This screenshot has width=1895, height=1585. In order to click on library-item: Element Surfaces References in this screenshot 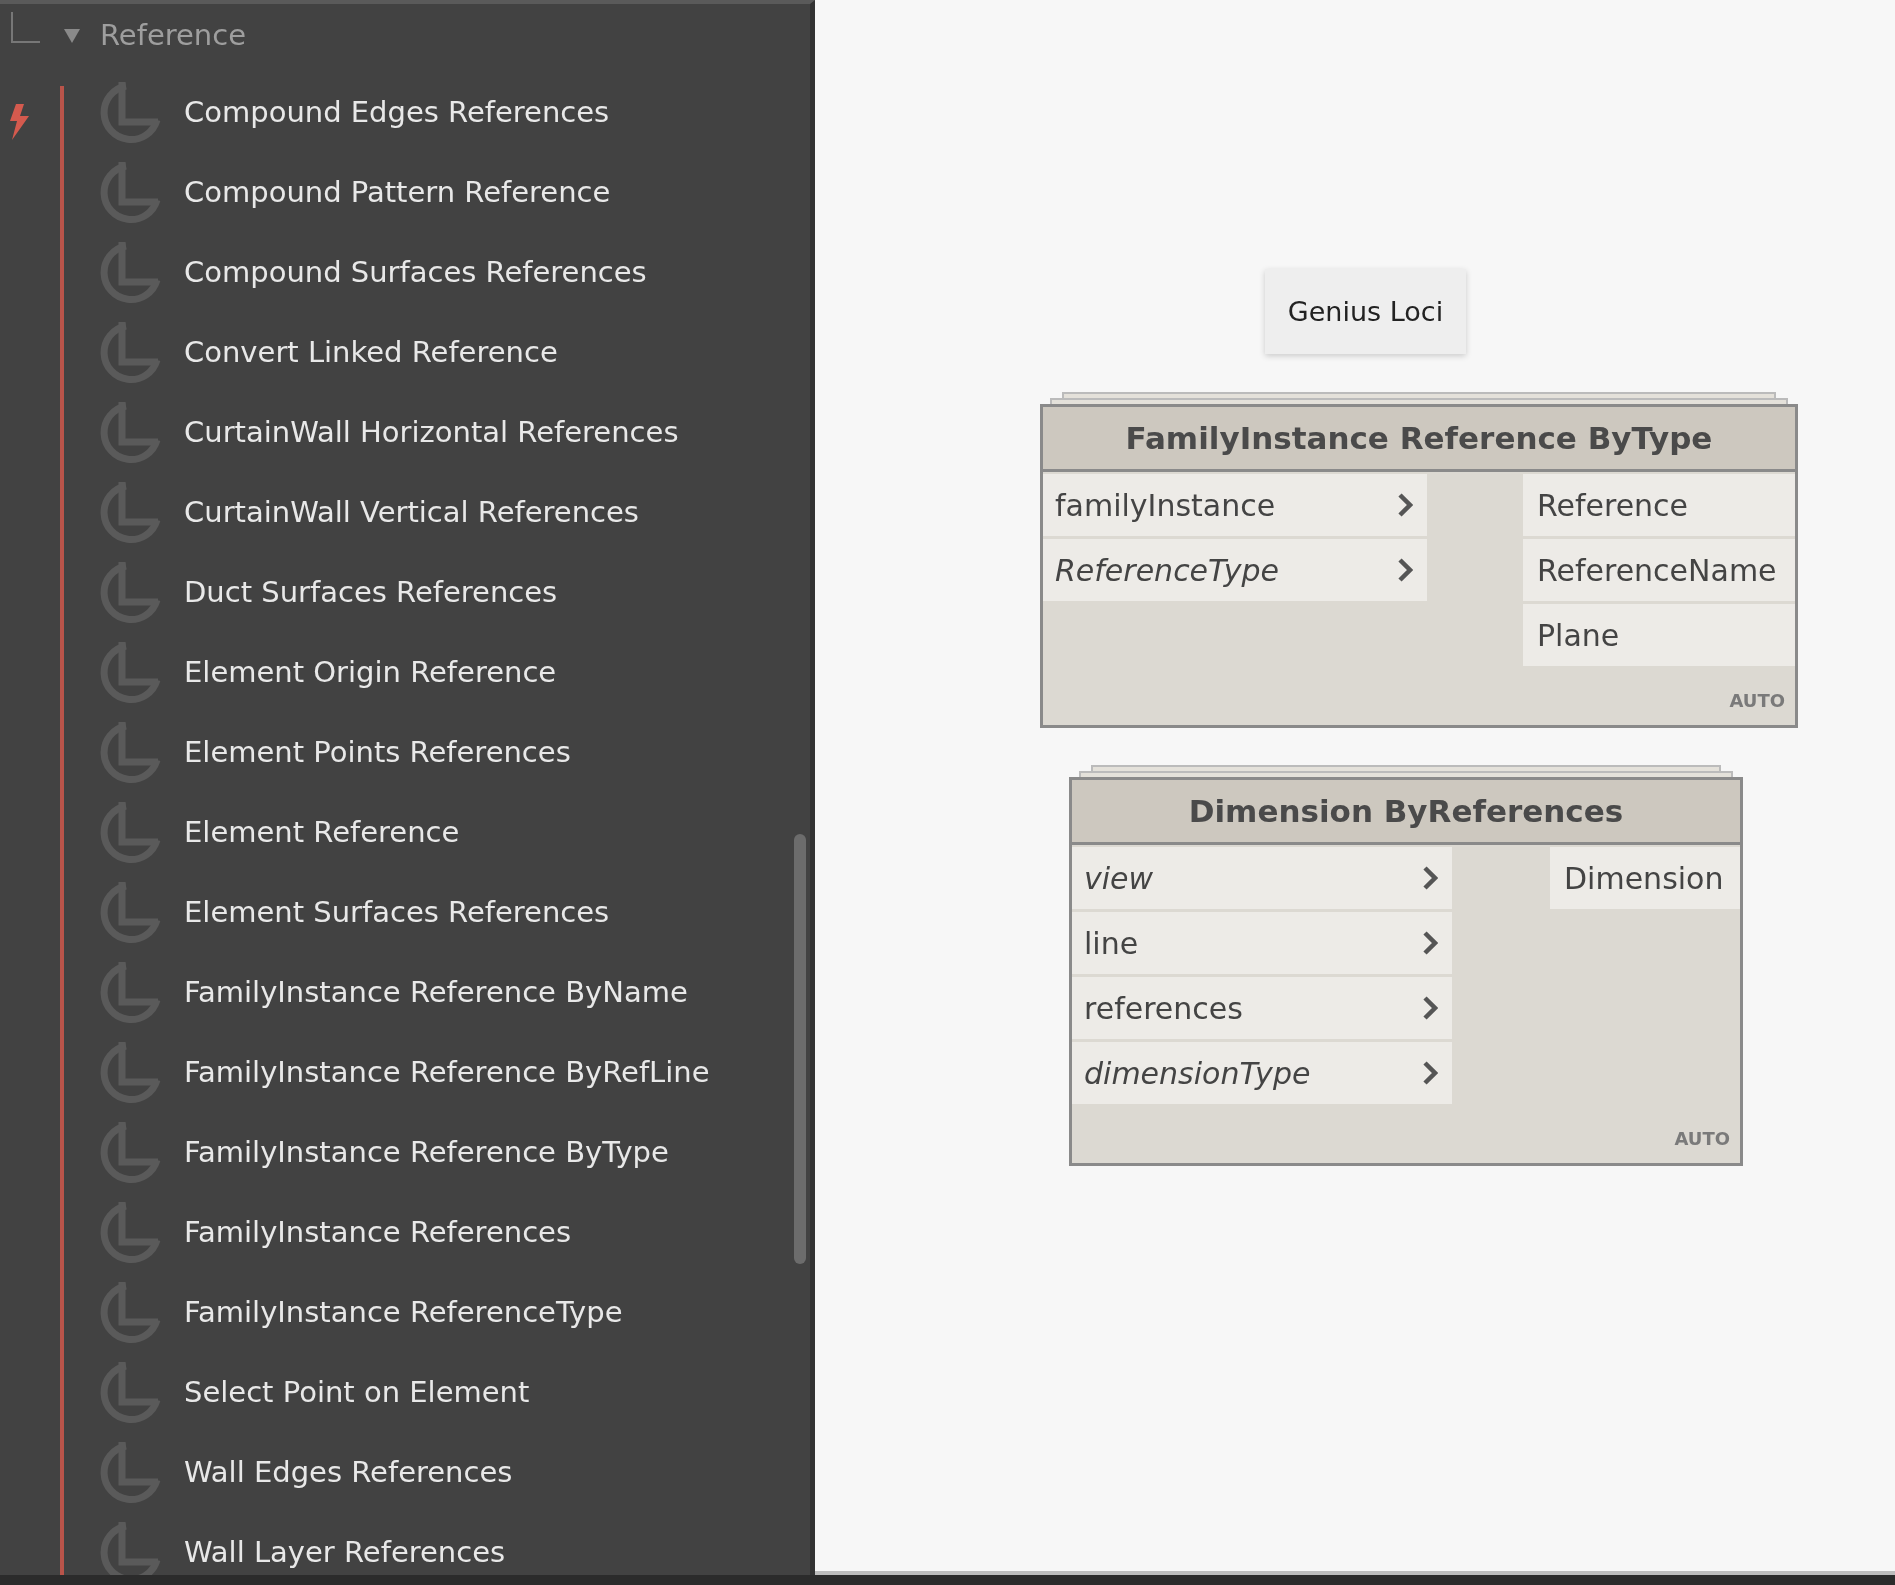, I will do `click(403, 912)`.